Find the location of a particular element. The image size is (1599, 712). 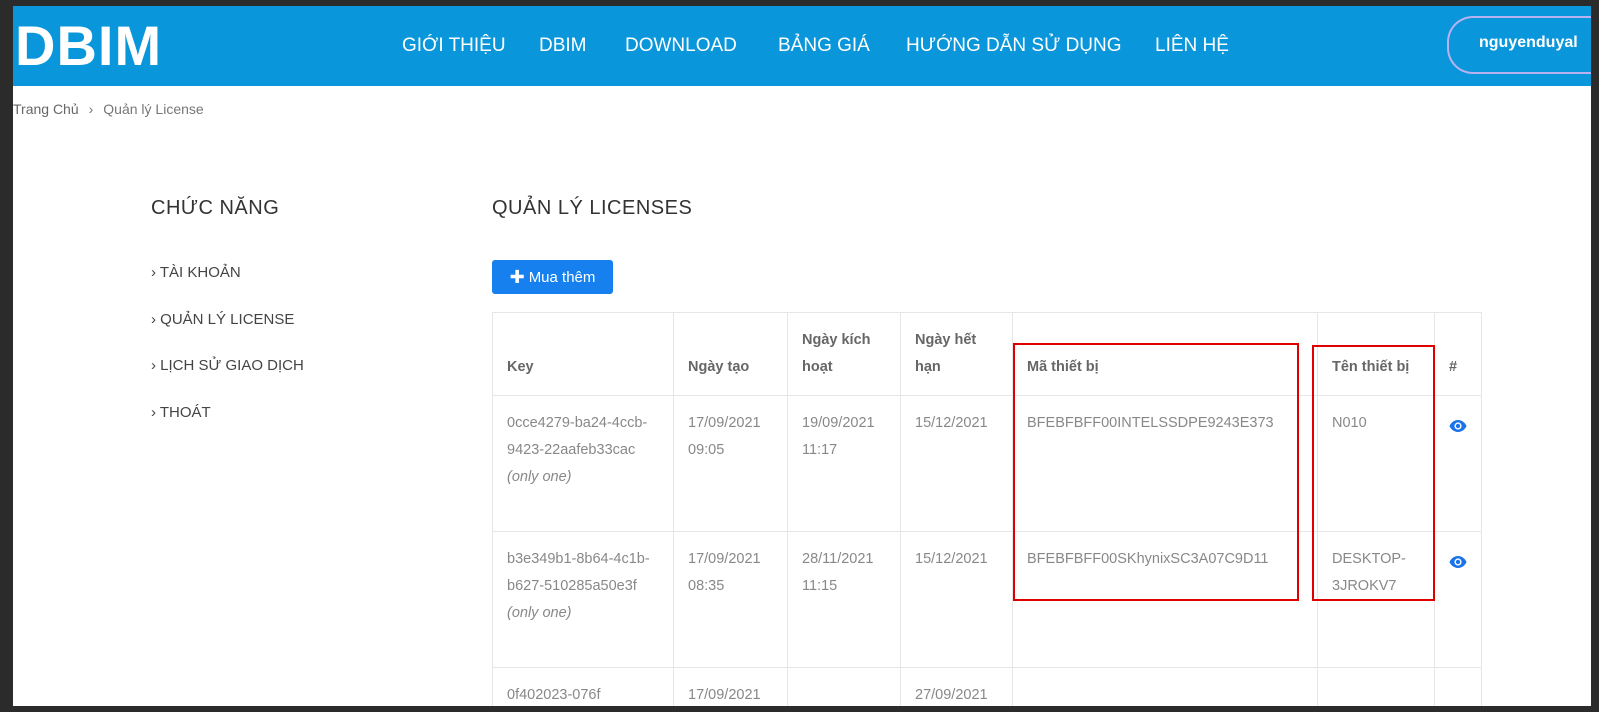

cell-created: 17/09/2021 09:05 is located at coordinates (730, 463).